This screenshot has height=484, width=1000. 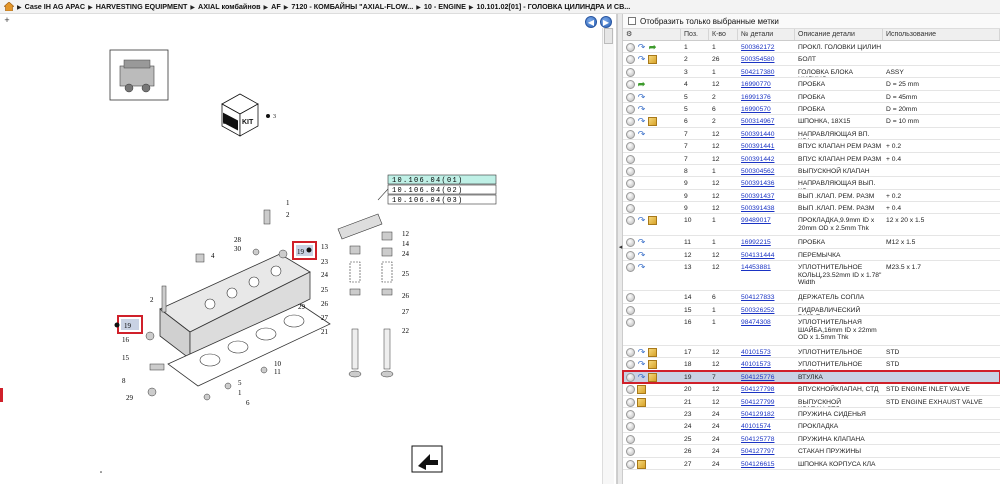 I want to click on breadcrumb-item: AF, so click(x=276, y=6).